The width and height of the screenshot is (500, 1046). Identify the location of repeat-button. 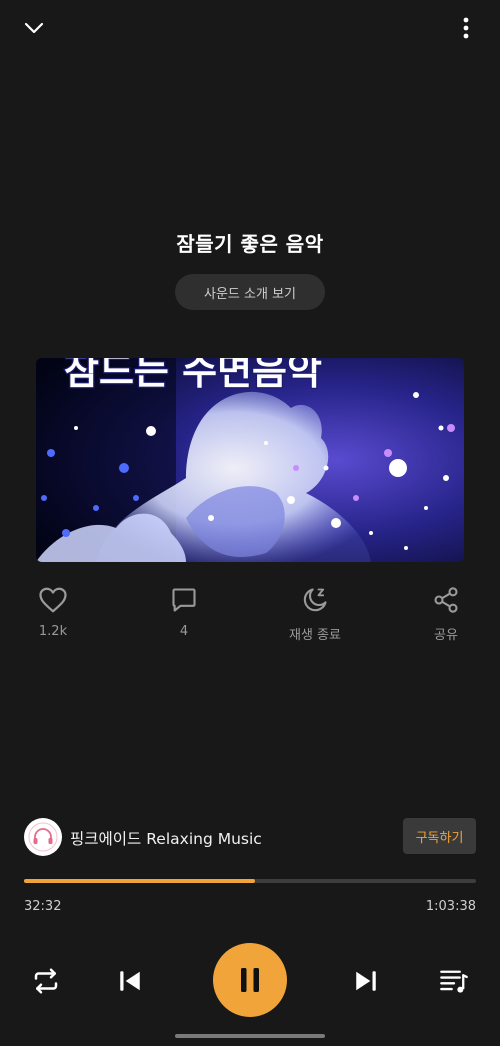
(46, 981).